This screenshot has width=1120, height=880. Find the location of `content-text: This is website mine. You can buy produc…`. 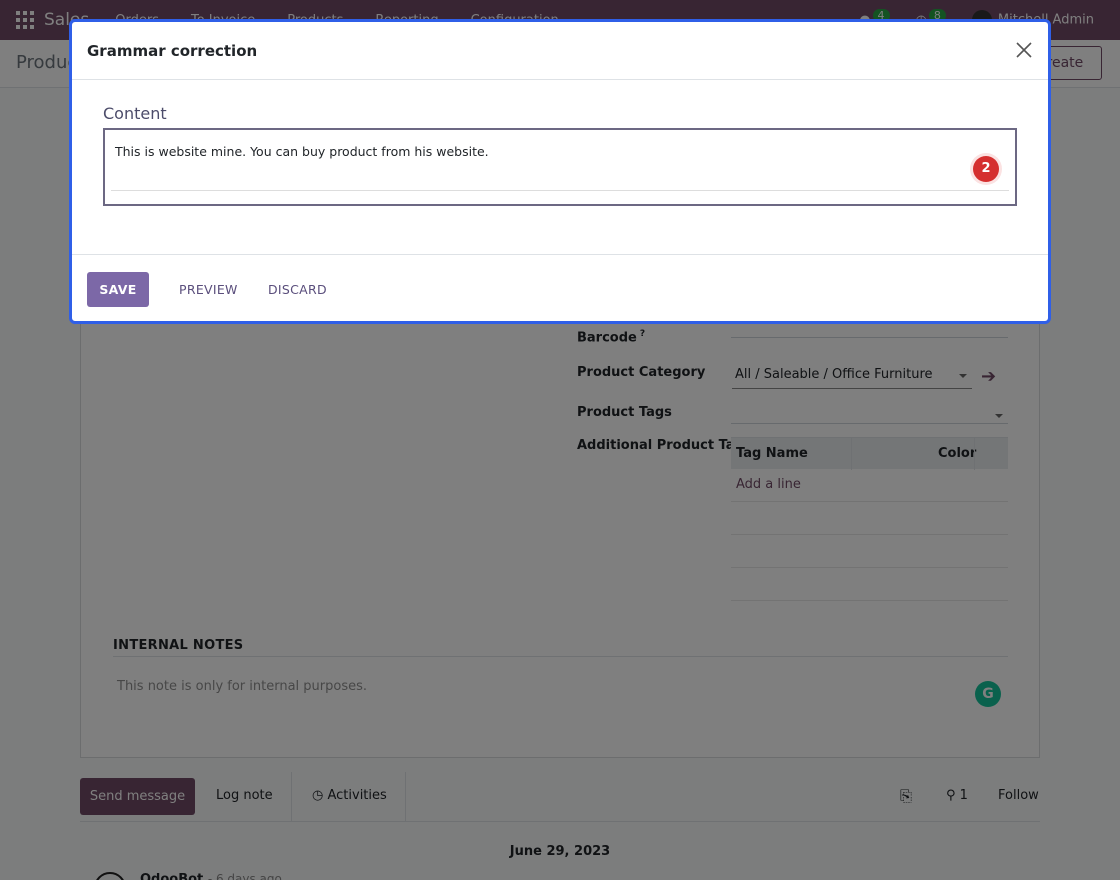

content-text: This is website mine. You can buy produc… is located at coordinates (302, 151).